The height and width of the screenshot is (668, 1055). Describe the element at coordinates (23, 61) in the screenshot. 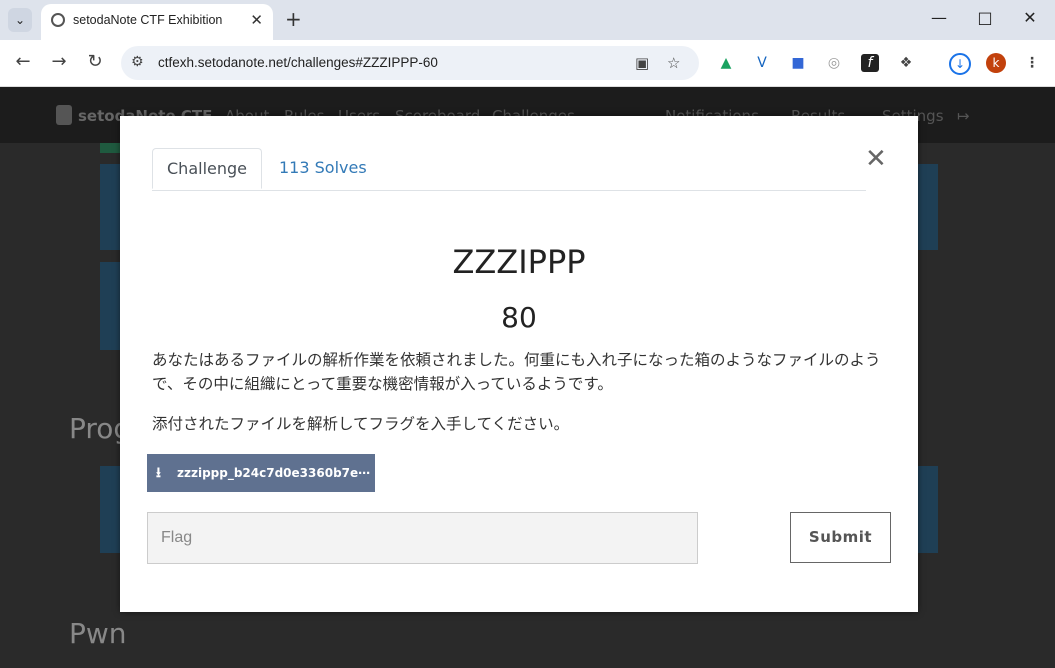

I see `back-button: ←` at that location.